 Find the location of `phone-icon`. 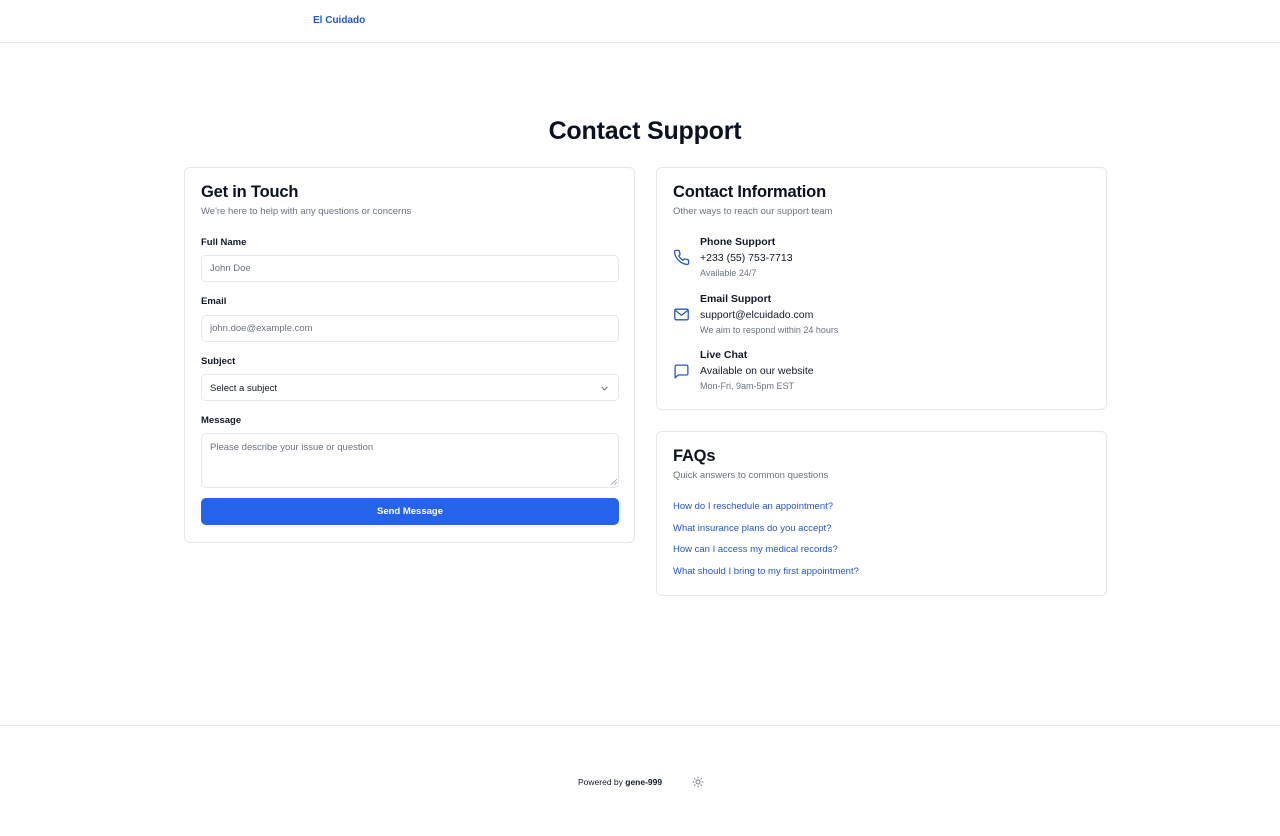

phone-icon is located at coordinates (681, 257).